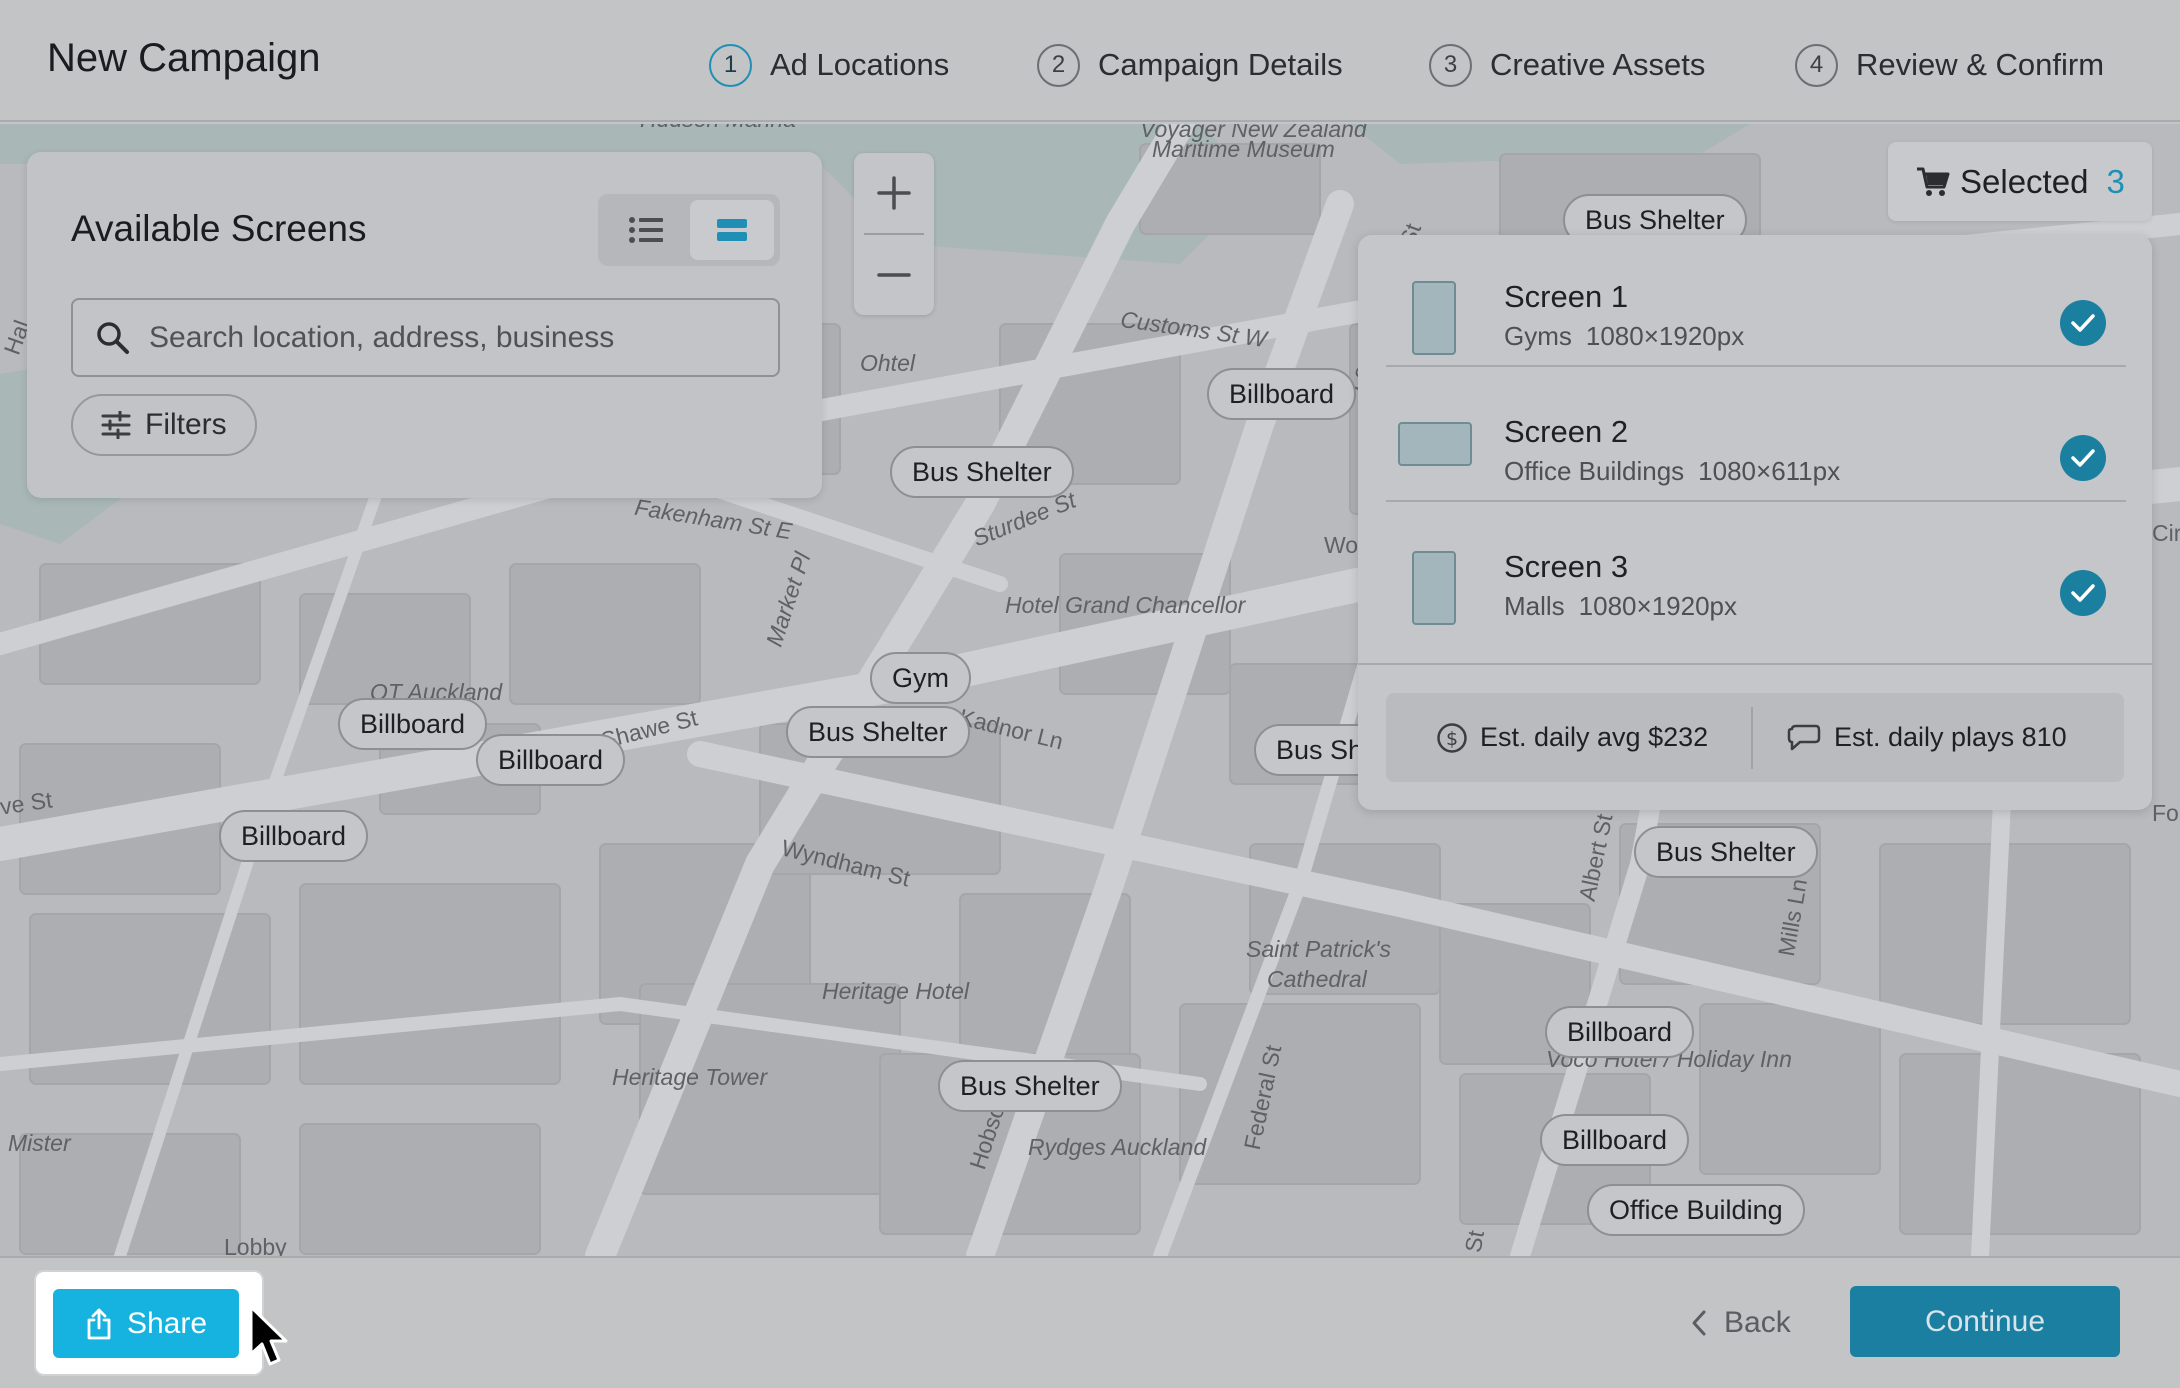  I want to click on map-pin: Gym, so click(920, 678).